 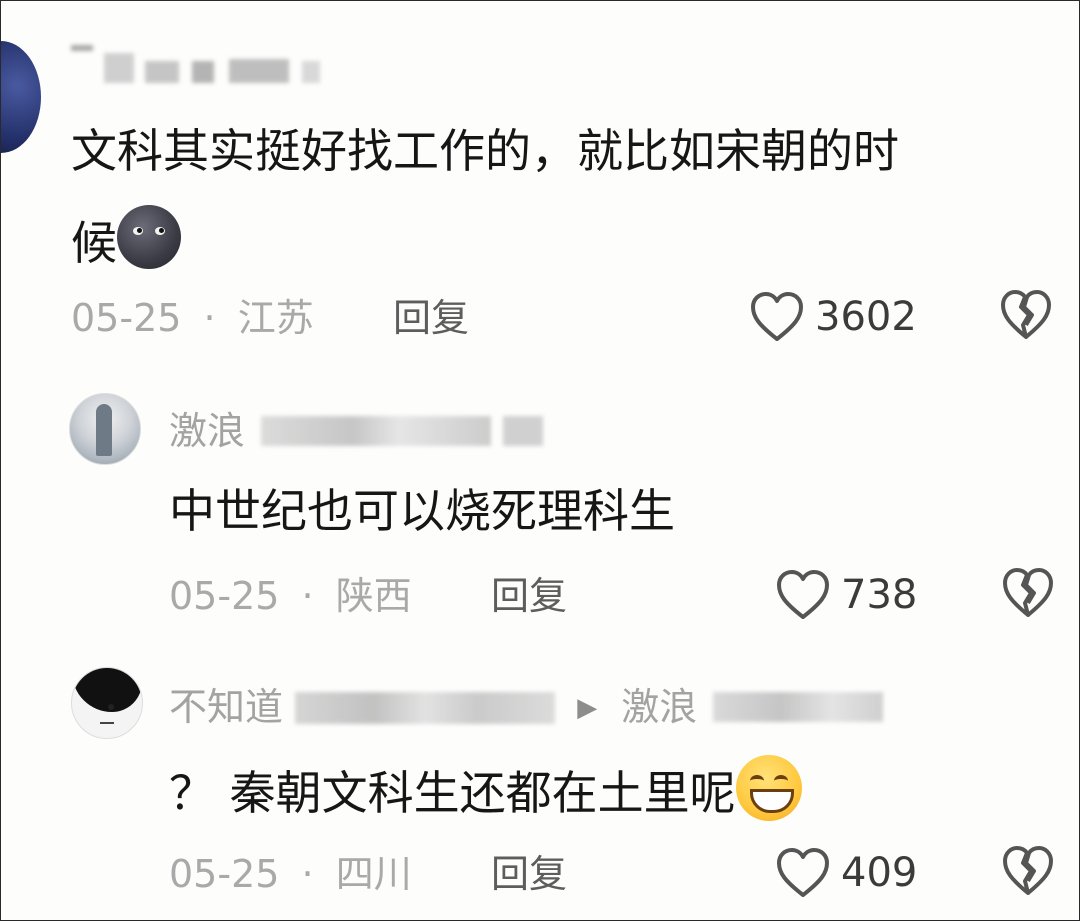 I want to click on username: 激浪, so click(x=356, y=431).